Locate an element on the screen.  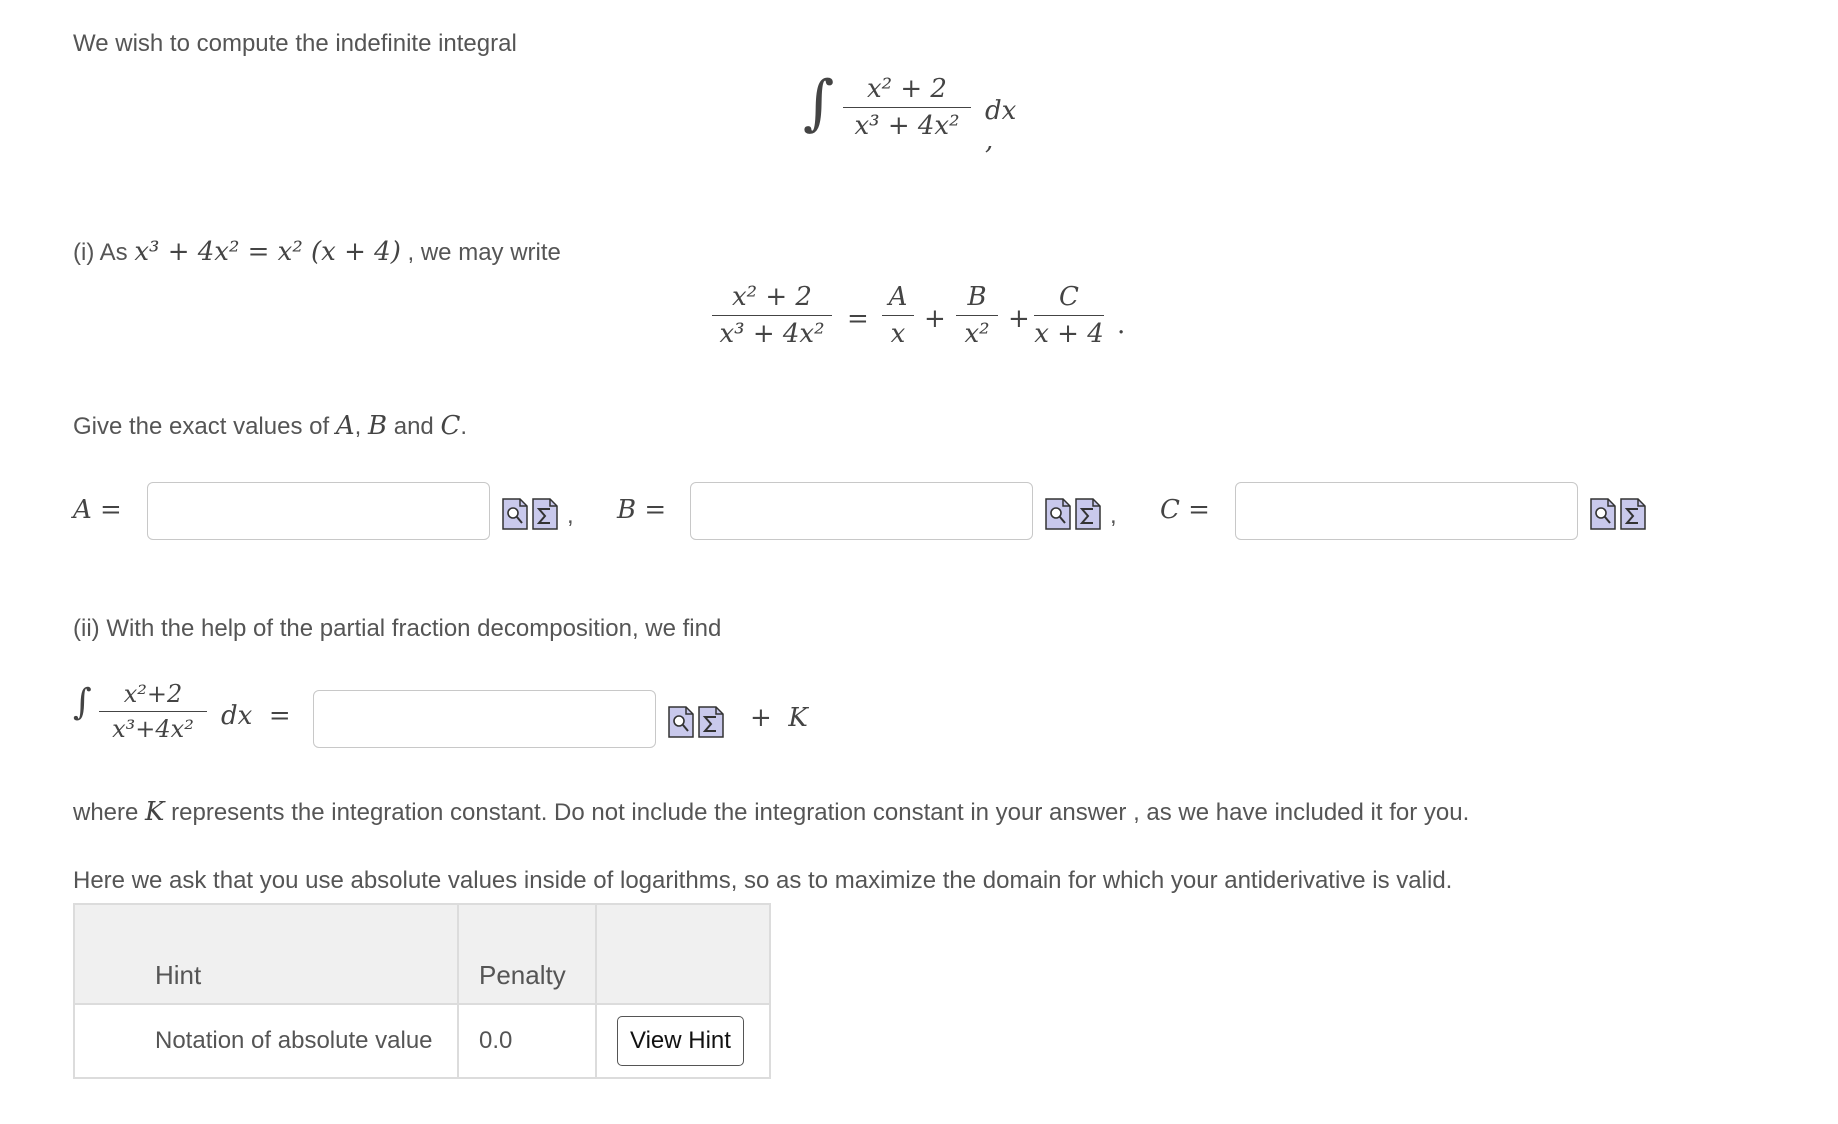
part-ii-fraction: x²+2 x³+4x² is located at coordinates (153, 711).